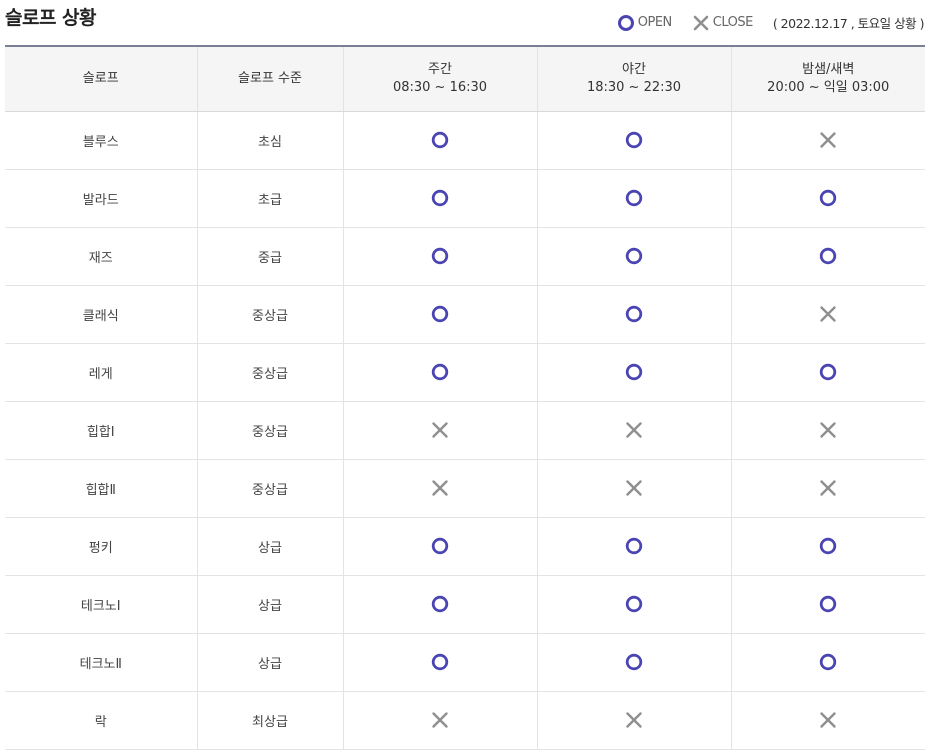 The image size is (928, 751). What do you see at coordinates (101, 256) in the screenshot?
I see `slope-name-cell: 재즈` at bounding box center [101, 256].